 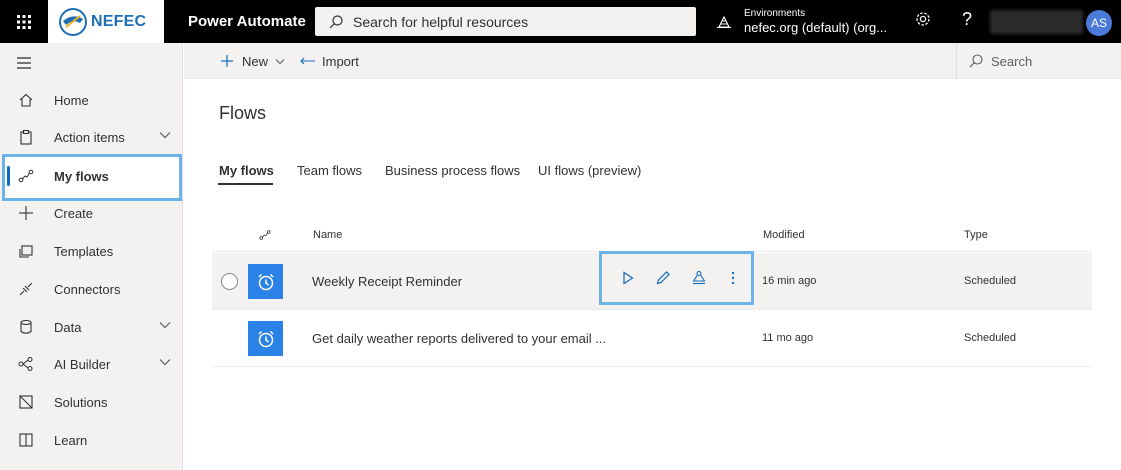 I want to click on tab-team-flows: Team flows, so click(x=329, y=170).